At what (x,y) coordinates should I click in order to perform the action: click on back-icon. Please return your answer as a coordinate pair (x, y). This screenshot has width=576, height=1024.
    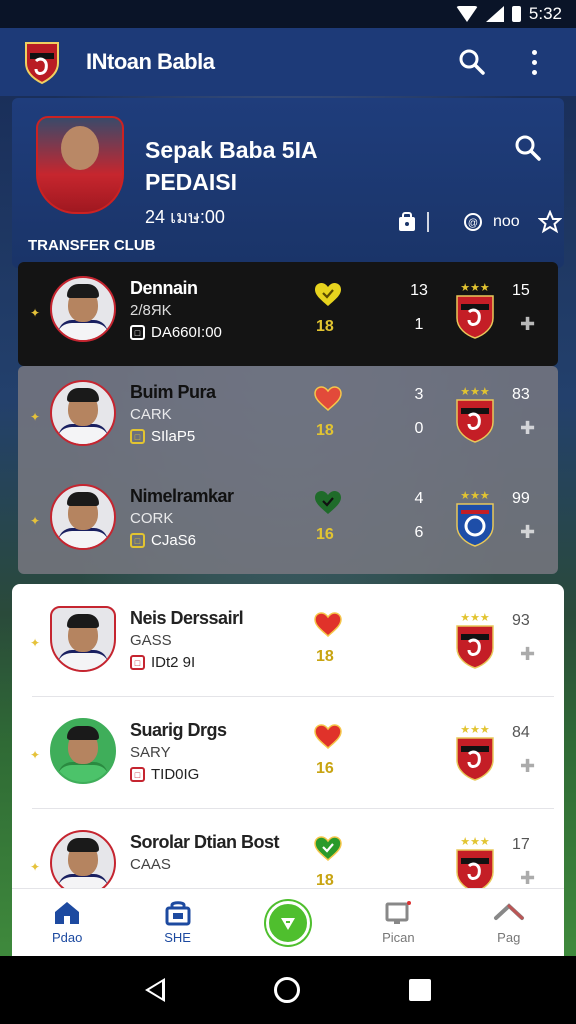
    Looking at the image, I should click on (154, 990).